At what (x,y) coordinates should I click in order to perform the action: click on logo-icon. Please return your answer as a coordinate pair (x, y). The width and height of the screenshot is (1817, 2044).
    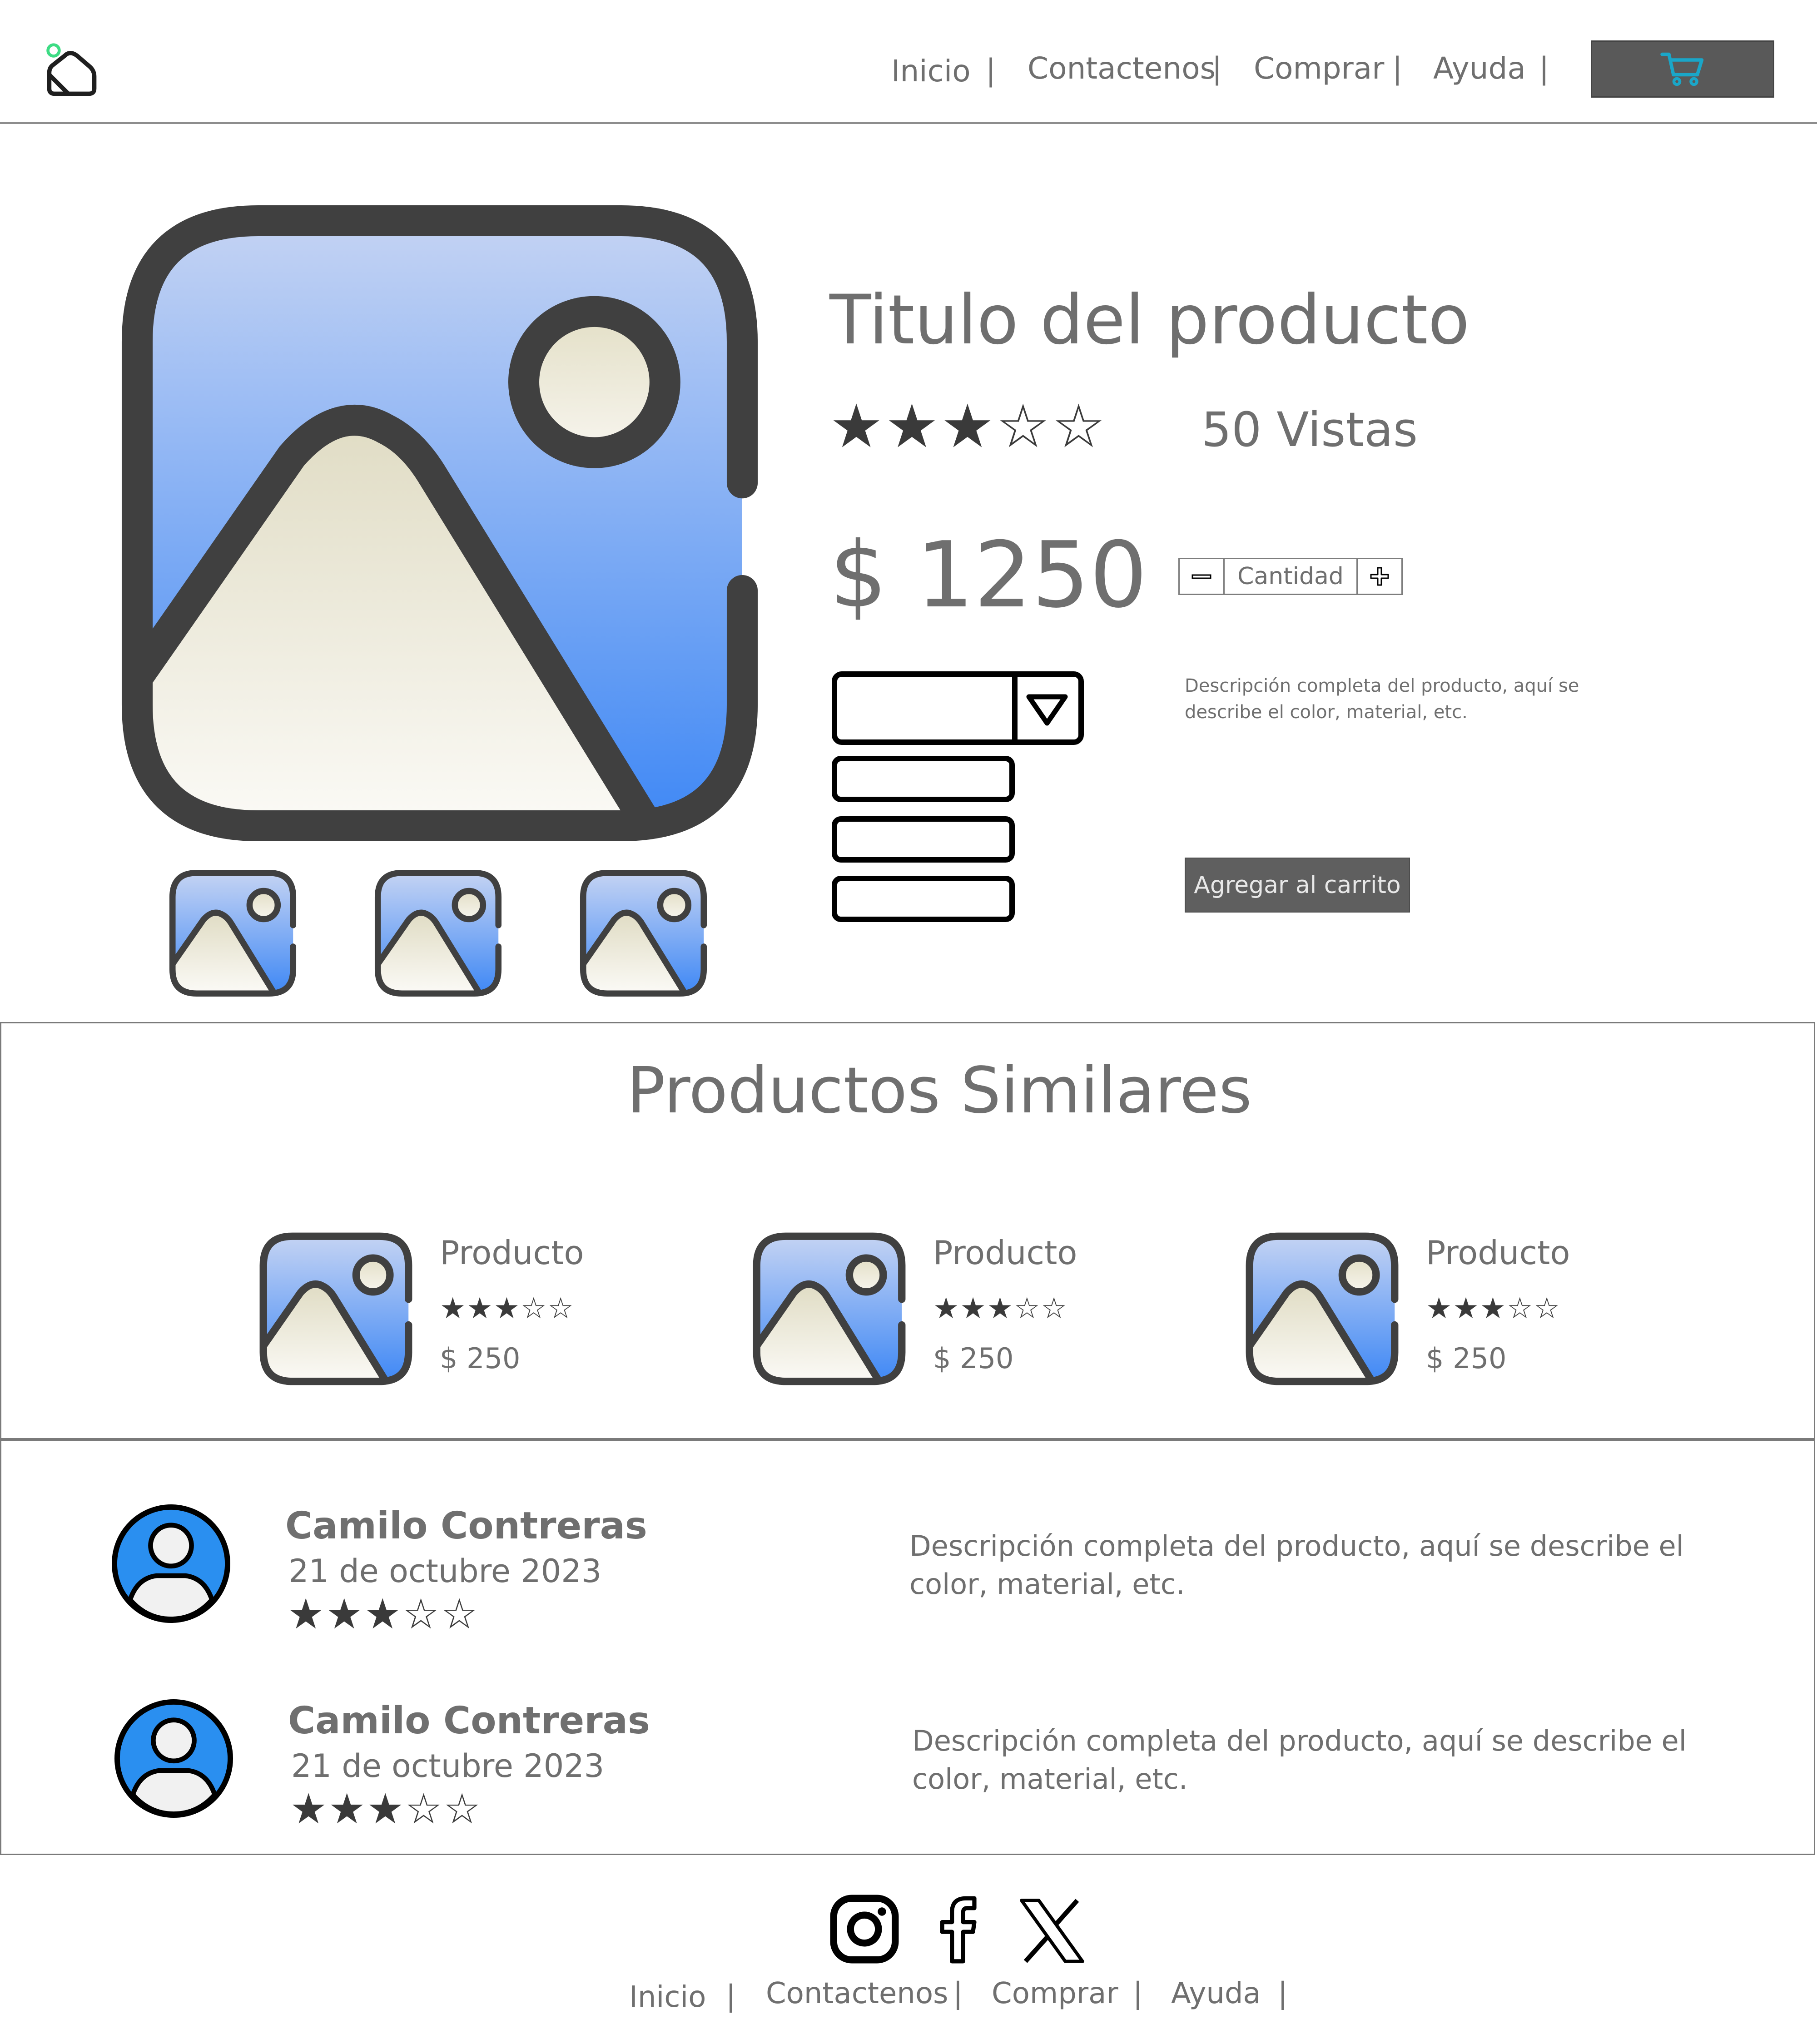
    Looking at the image, I should click on (71, 70).